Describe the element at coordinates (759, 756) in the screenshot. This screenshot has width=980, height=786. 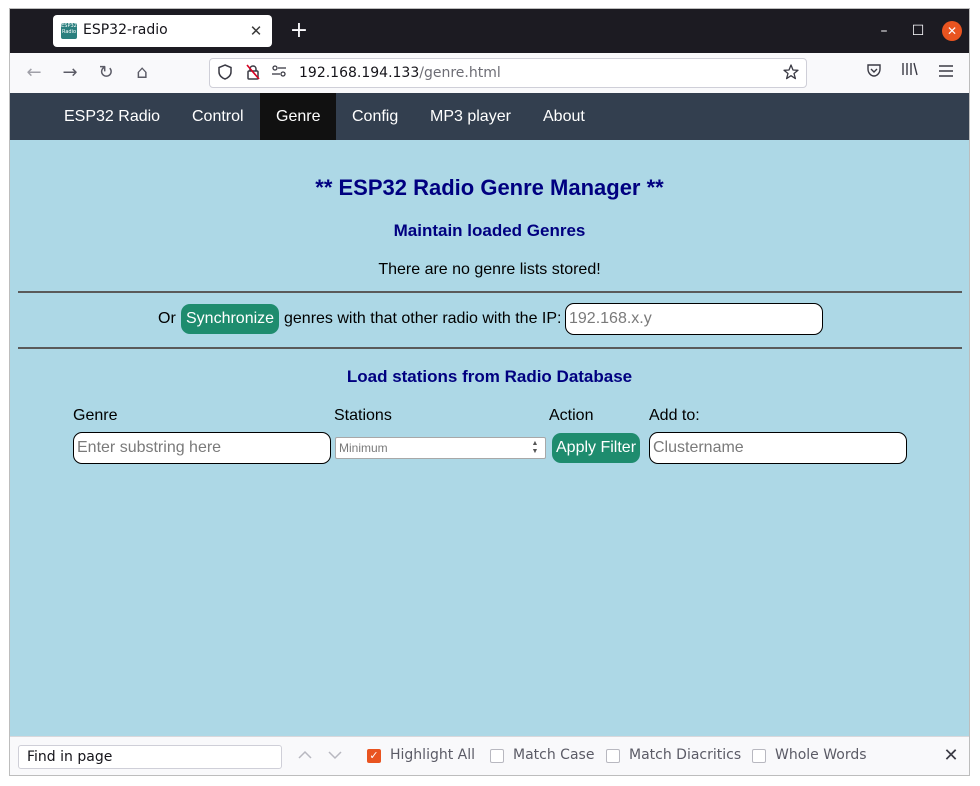
I see `whole-words-checkbox` at that location.